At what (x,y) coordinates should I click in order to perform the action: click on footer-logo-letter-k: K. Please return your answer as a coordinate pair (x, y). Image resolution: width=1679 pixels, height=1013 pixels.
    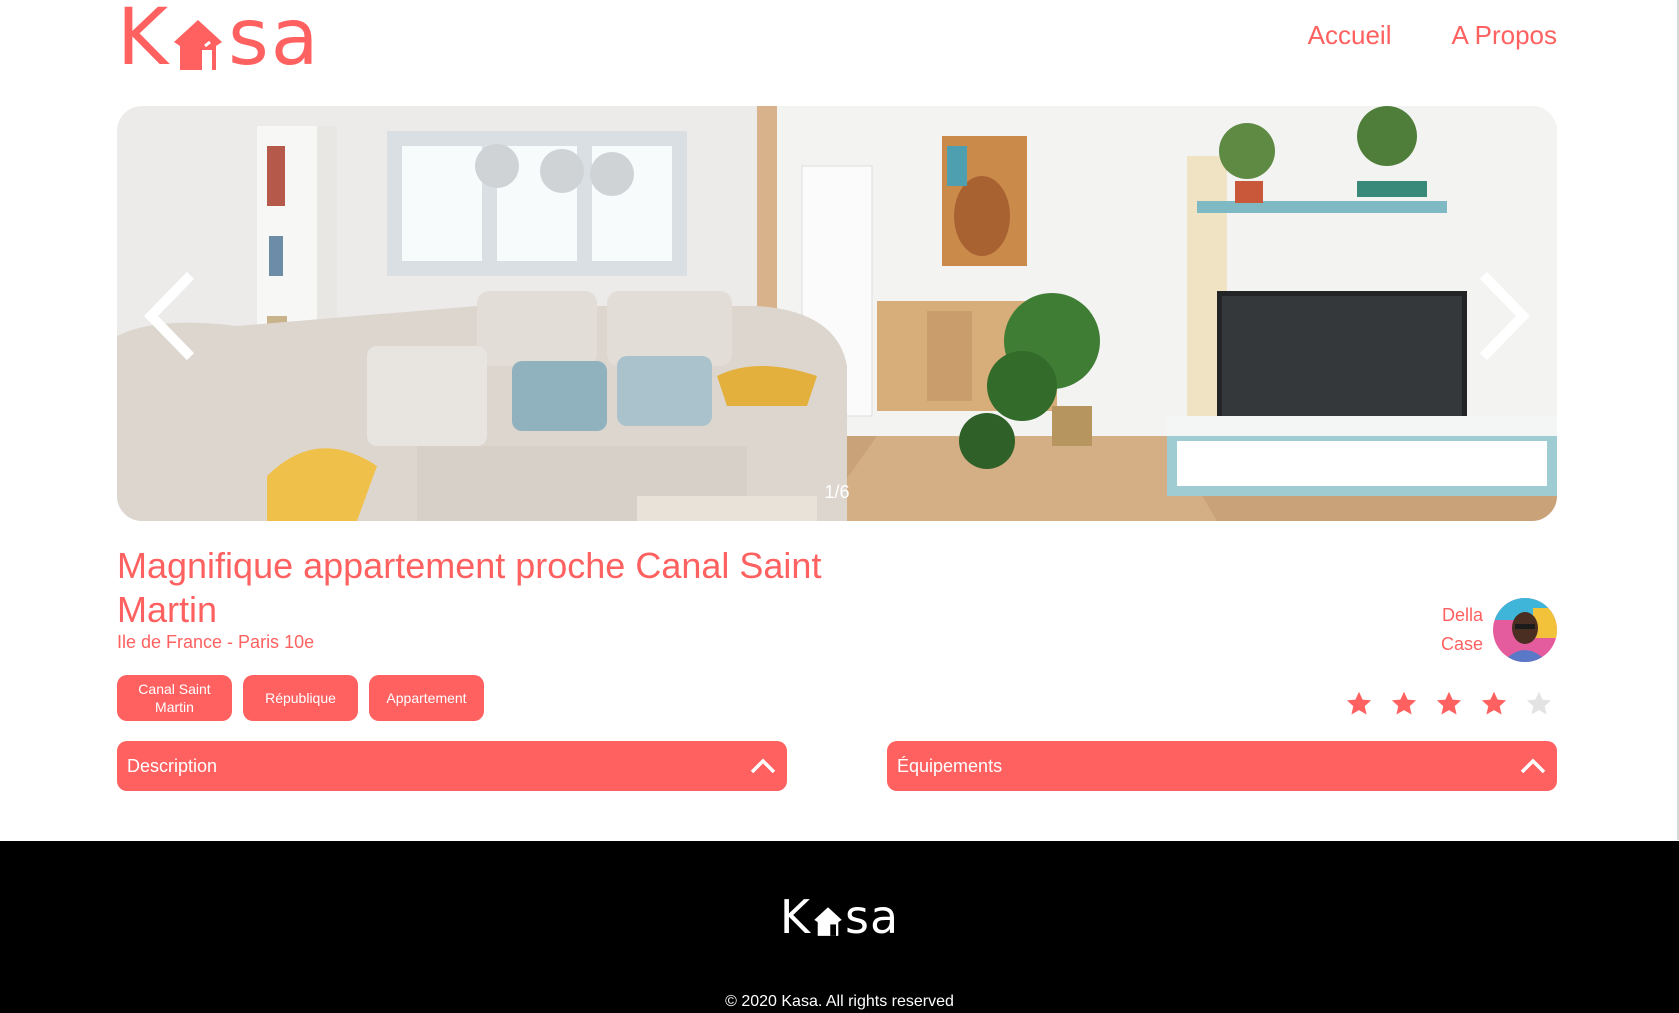
    Looking at the image, I should click on (795, 917).